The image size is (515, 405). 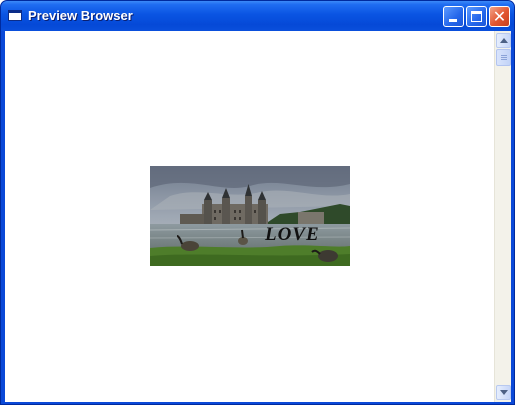 I want to click on close-button: ✕, so click(x=499, y=16).